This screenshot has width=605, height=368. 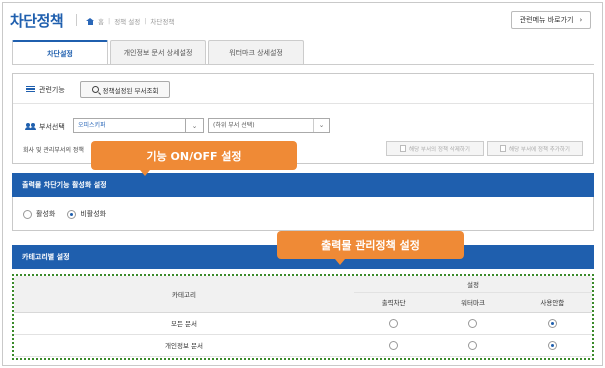 What do you see at coordinates (269, 125) in the screenshot?
I see `sub-dept-select: (하위 부서 선택) ⌄` at bounding box center [269, 125].